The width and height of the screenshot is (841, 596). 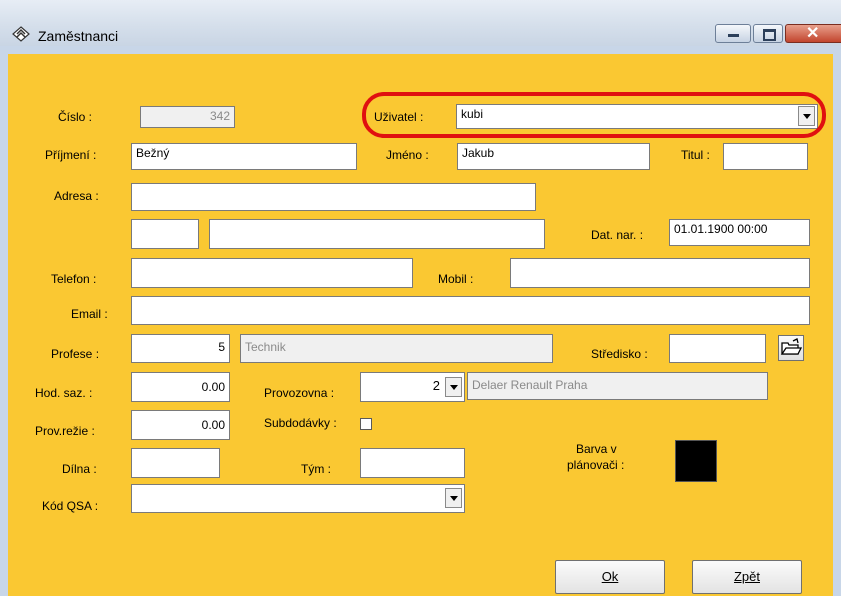 What do you see at coordinates (180, 387) in the screenshot?
I see `hod-saz-field: 0.00` at bounding box center [180, 387].